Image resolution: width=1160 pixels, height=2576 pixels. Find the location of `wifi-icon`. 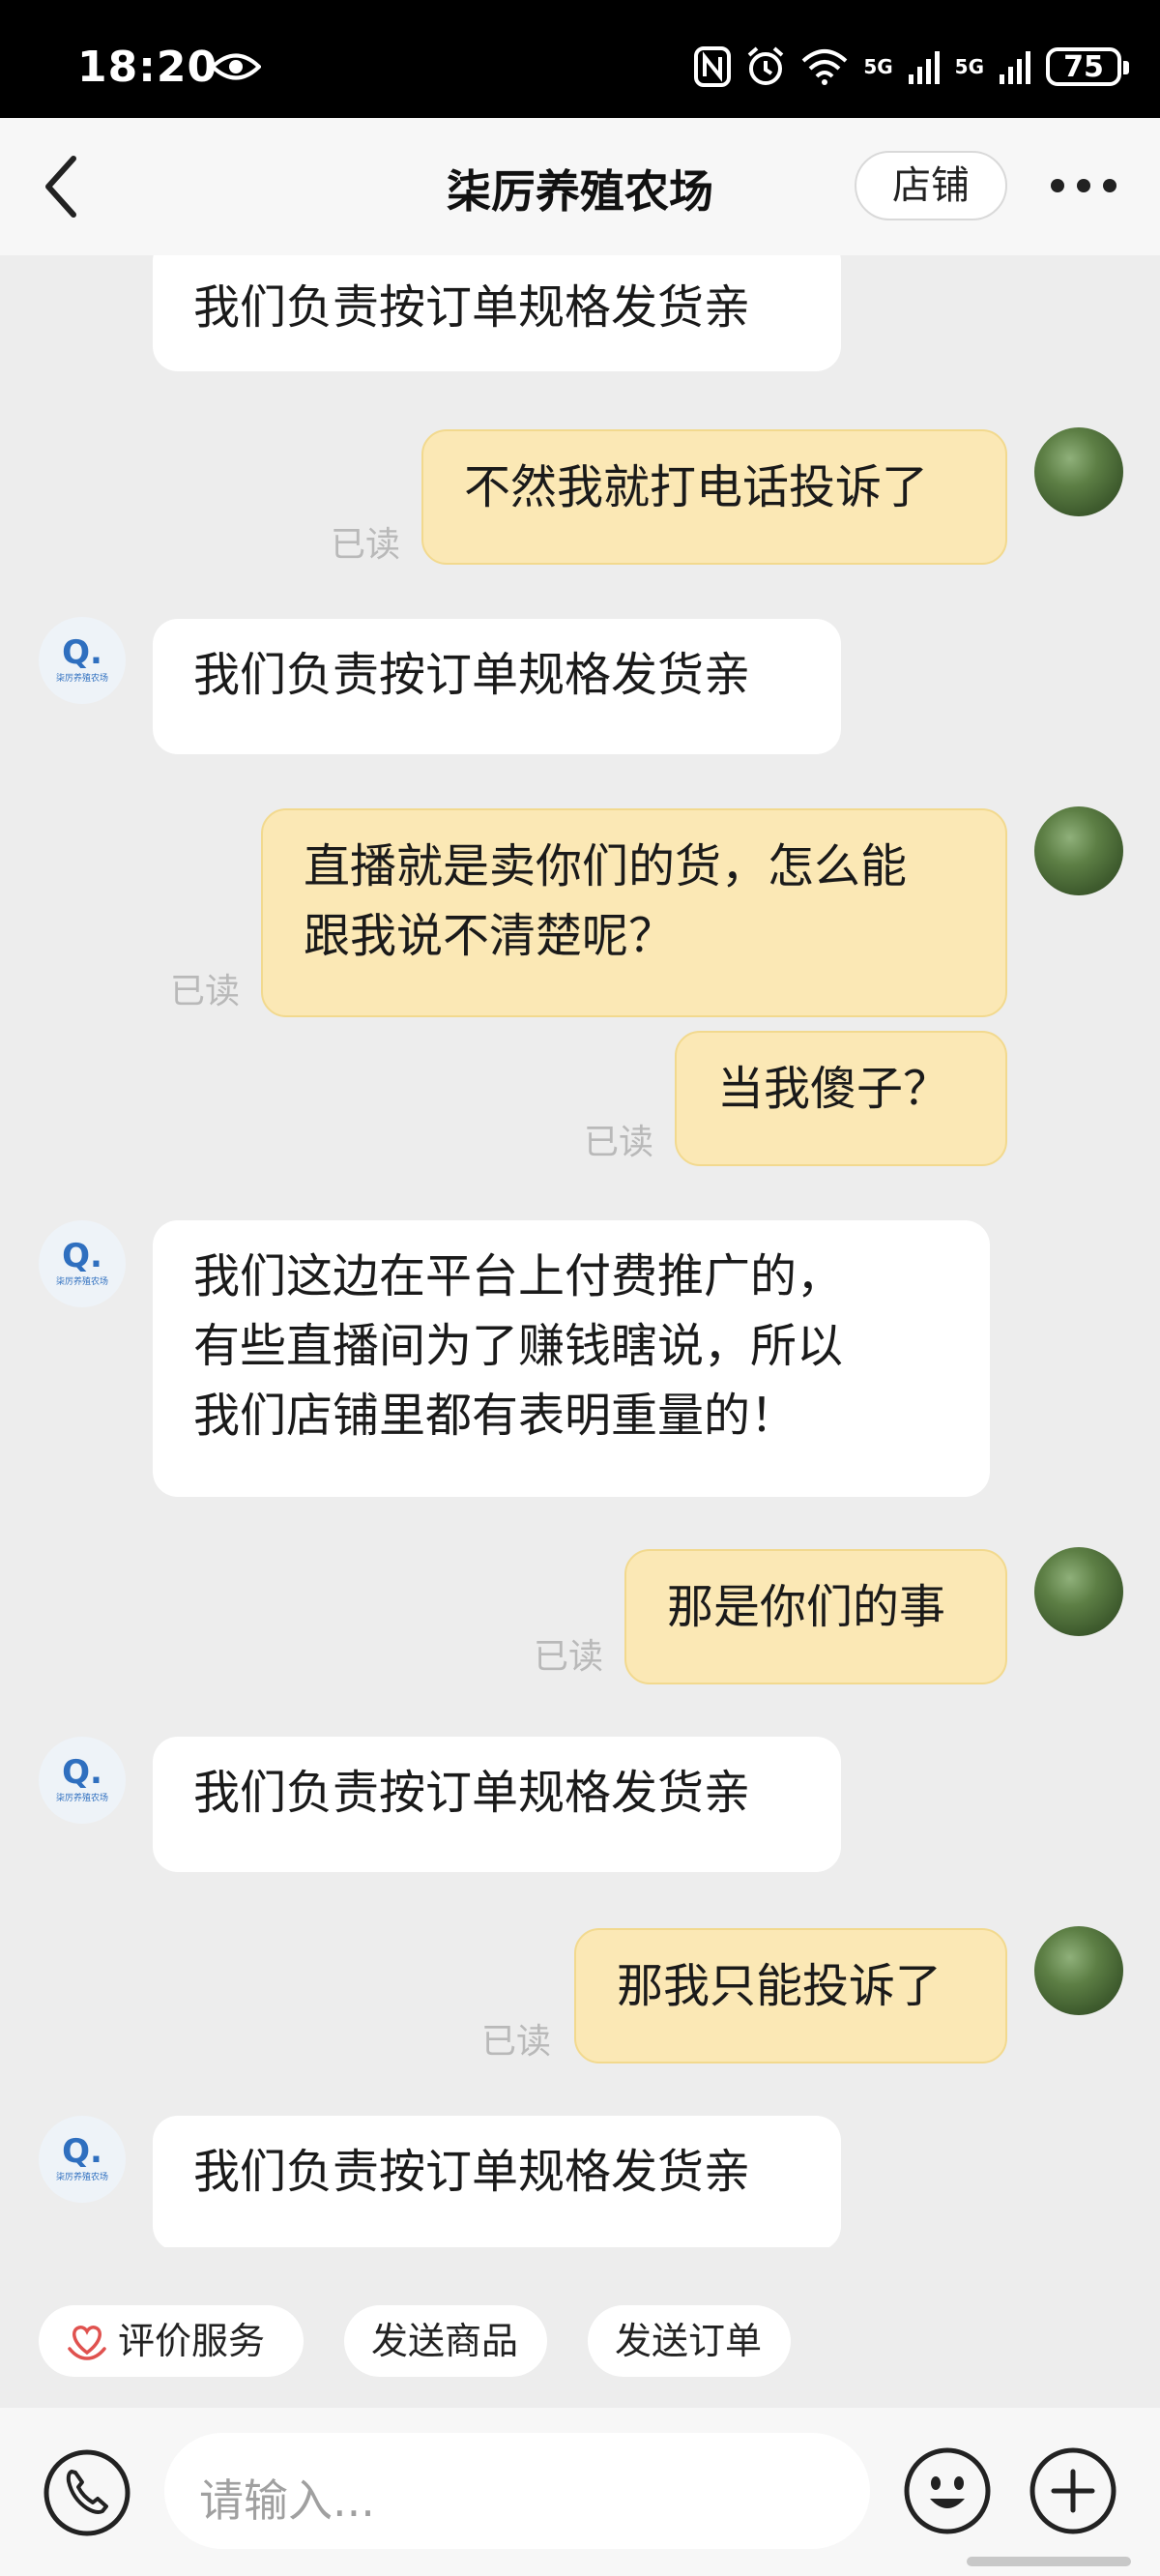

wifi-icon is located at coordinates (825, 67).